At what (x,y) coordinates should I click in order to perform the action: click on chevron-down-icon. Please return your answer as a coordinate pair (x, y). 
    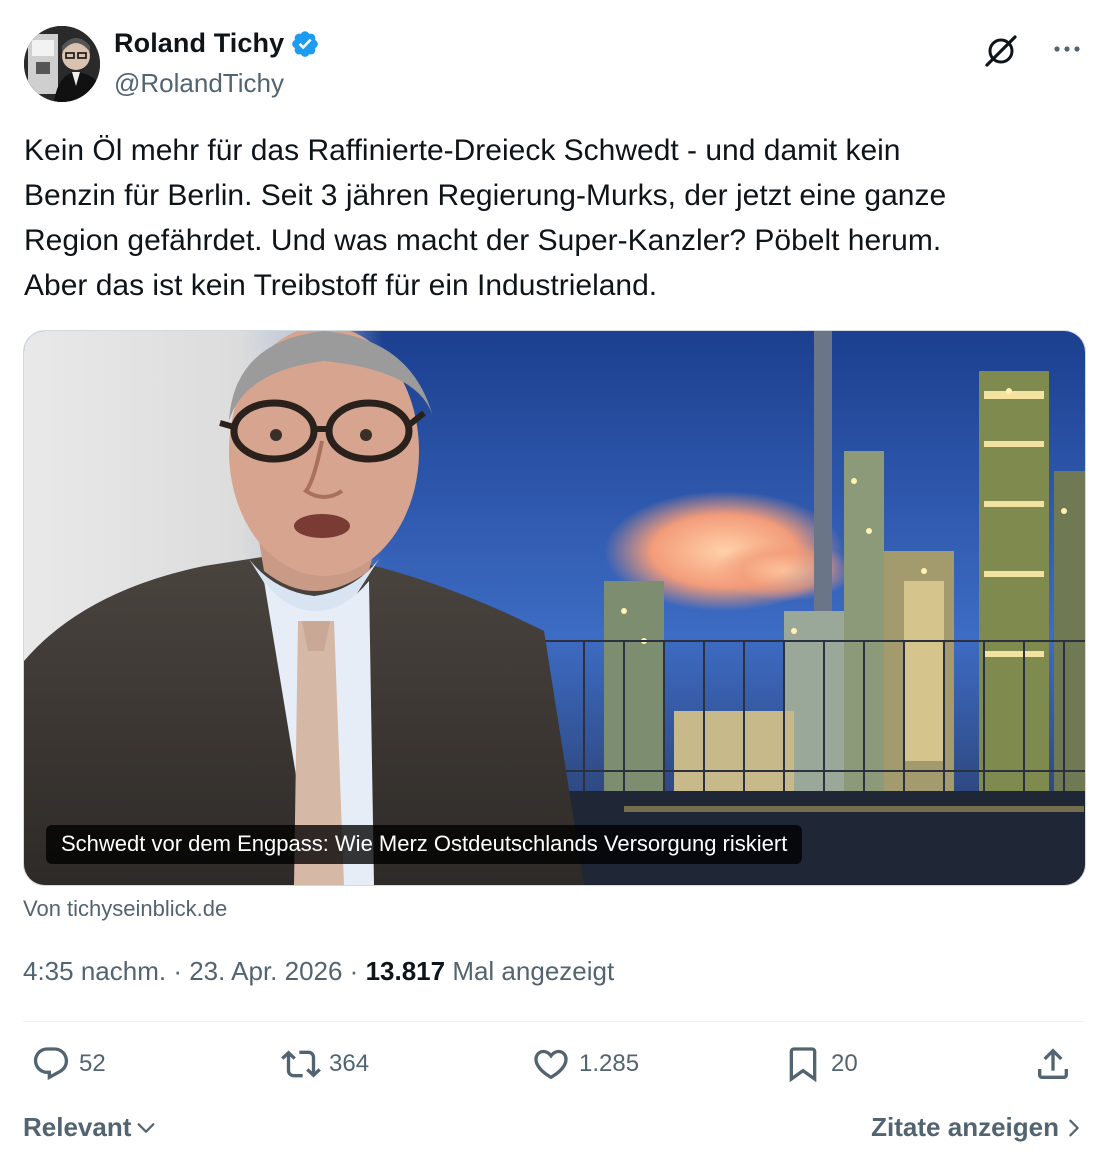
    Looking at the image, I should click on (146, 1127).